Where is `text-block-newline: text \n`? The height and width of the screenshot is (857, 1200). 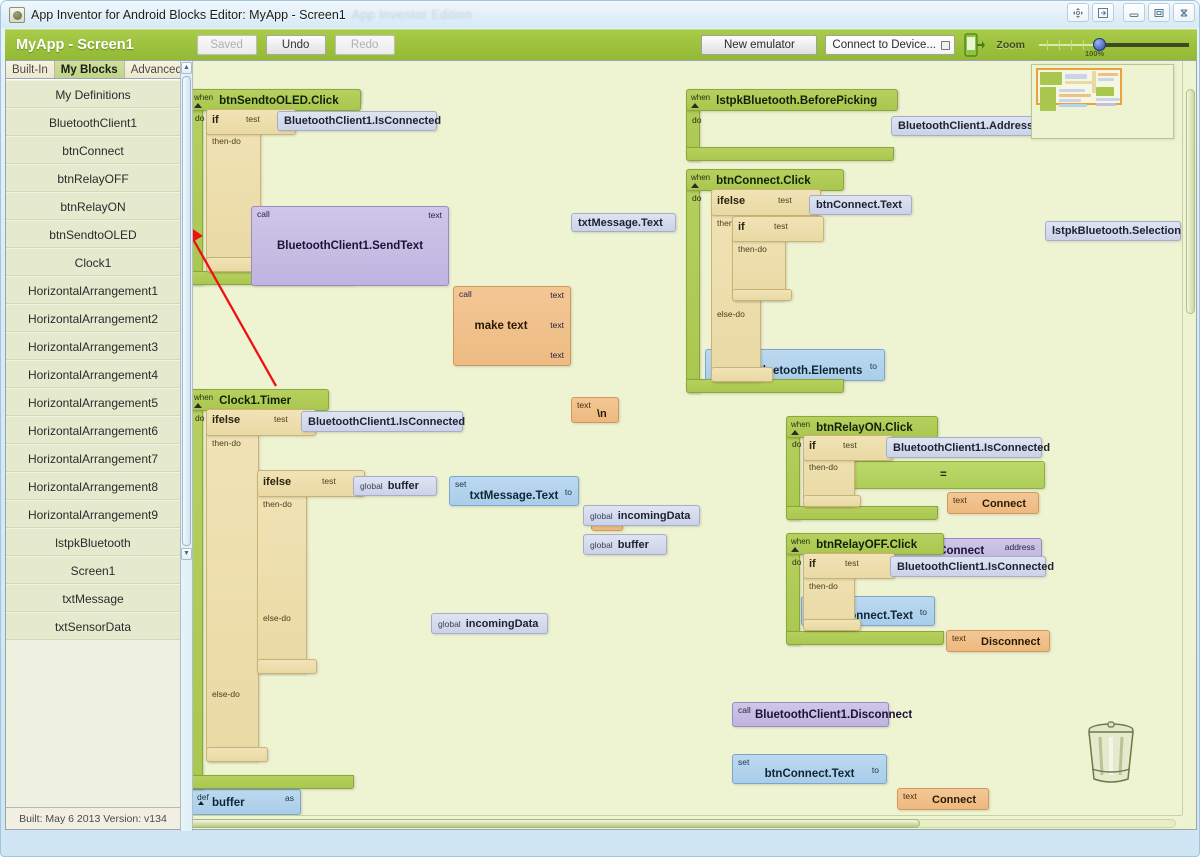 text-block-newline: text \n is located at coordinates (595, 410).